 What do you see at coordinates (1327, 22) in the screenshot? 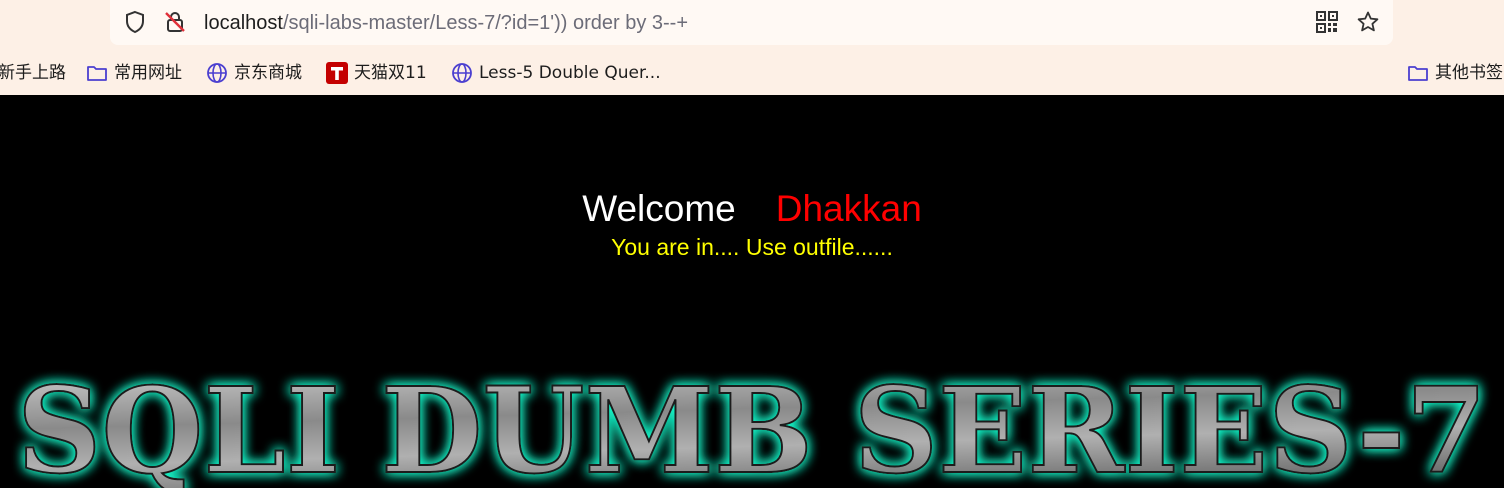
I see `qr-code-icon` at bounding box center [1327, 22].